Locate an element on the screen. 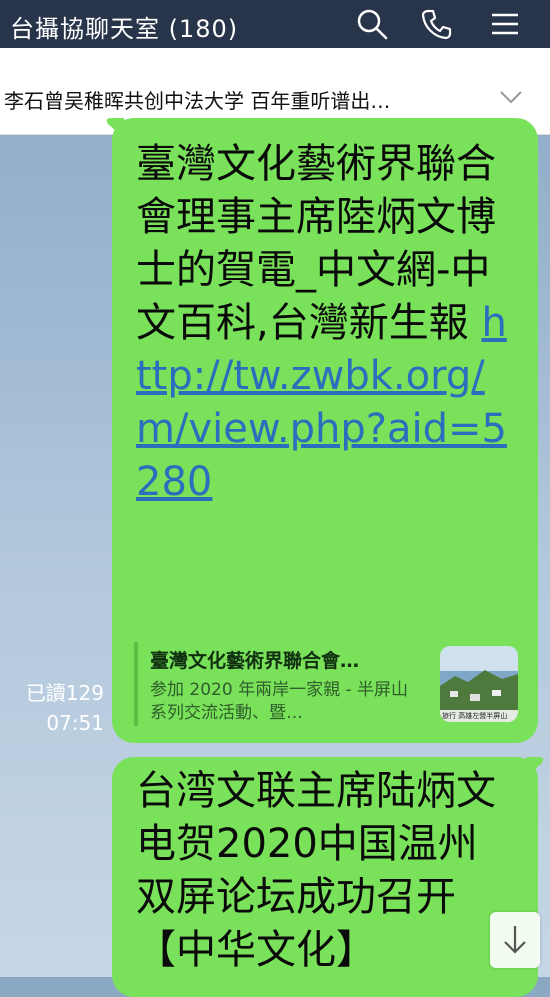 The image size is (550, 997). preview-accent-bar is located at coordinates (136, 684).